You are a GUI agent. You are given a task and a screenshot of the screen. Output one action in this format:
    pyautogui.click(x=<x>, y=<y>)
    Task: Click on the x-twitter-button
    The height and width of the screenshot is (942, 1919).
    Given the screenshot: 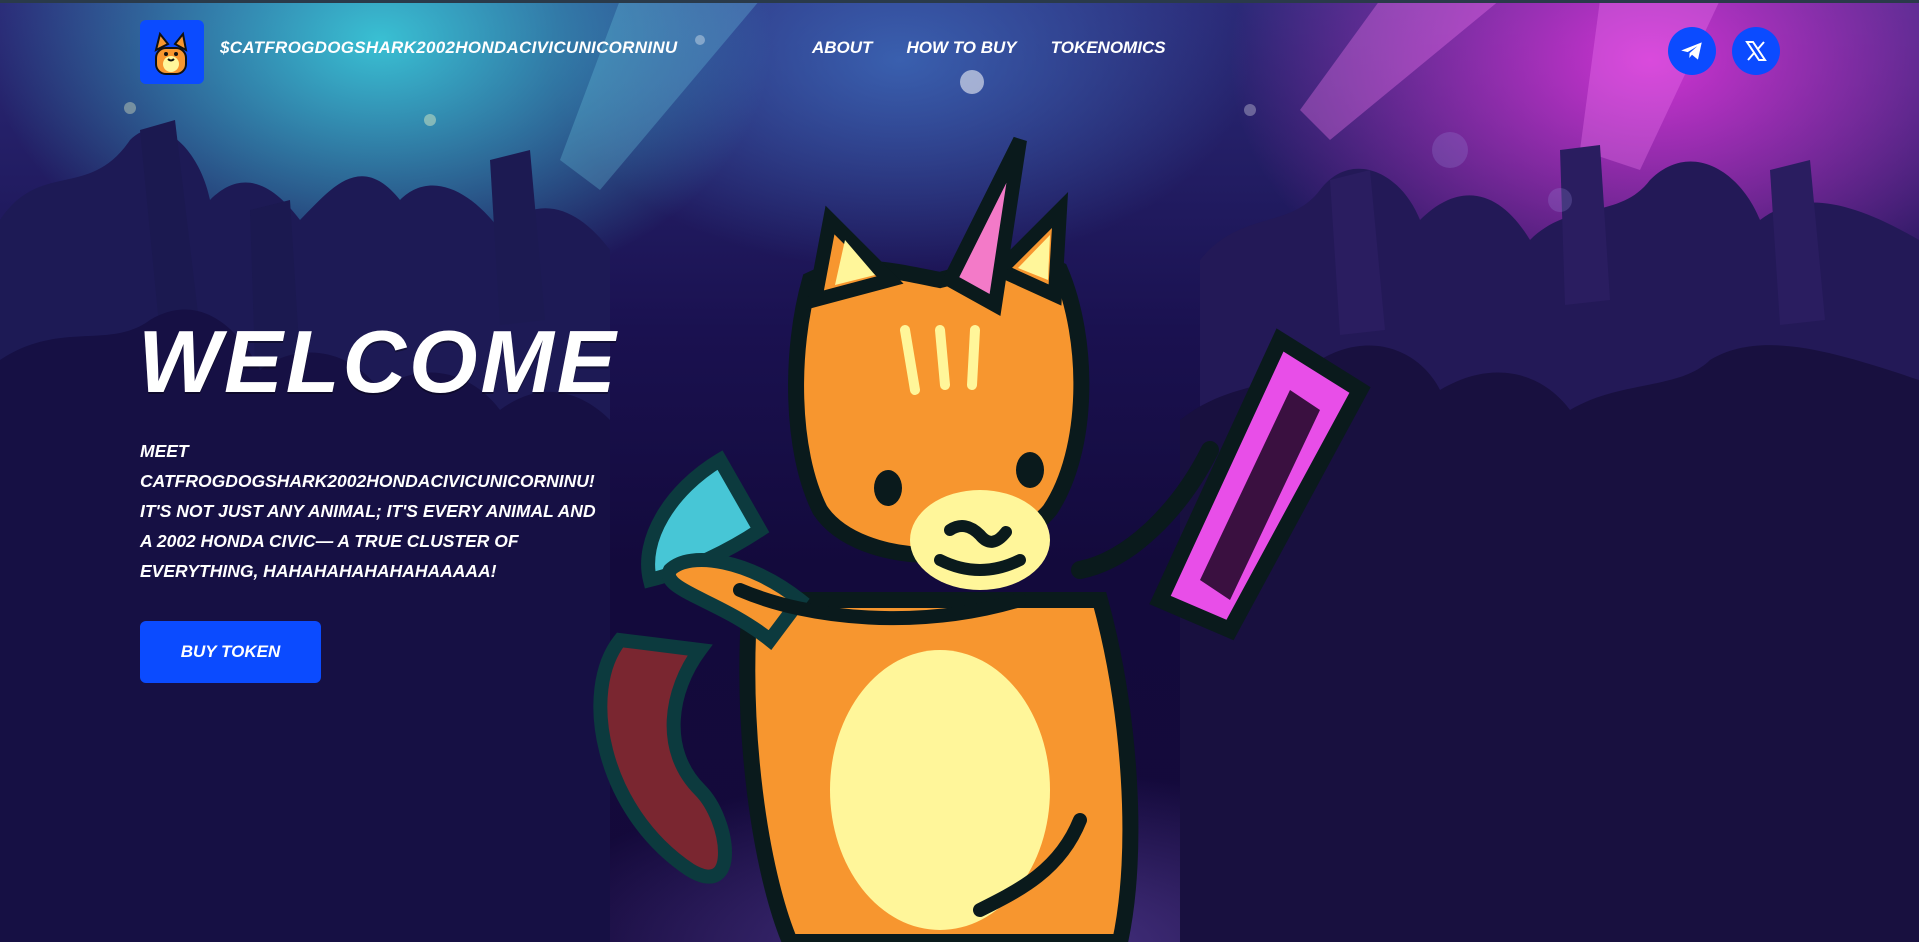 What is the action you would take?
    pyautogui.click(x=1756, y=51)
    